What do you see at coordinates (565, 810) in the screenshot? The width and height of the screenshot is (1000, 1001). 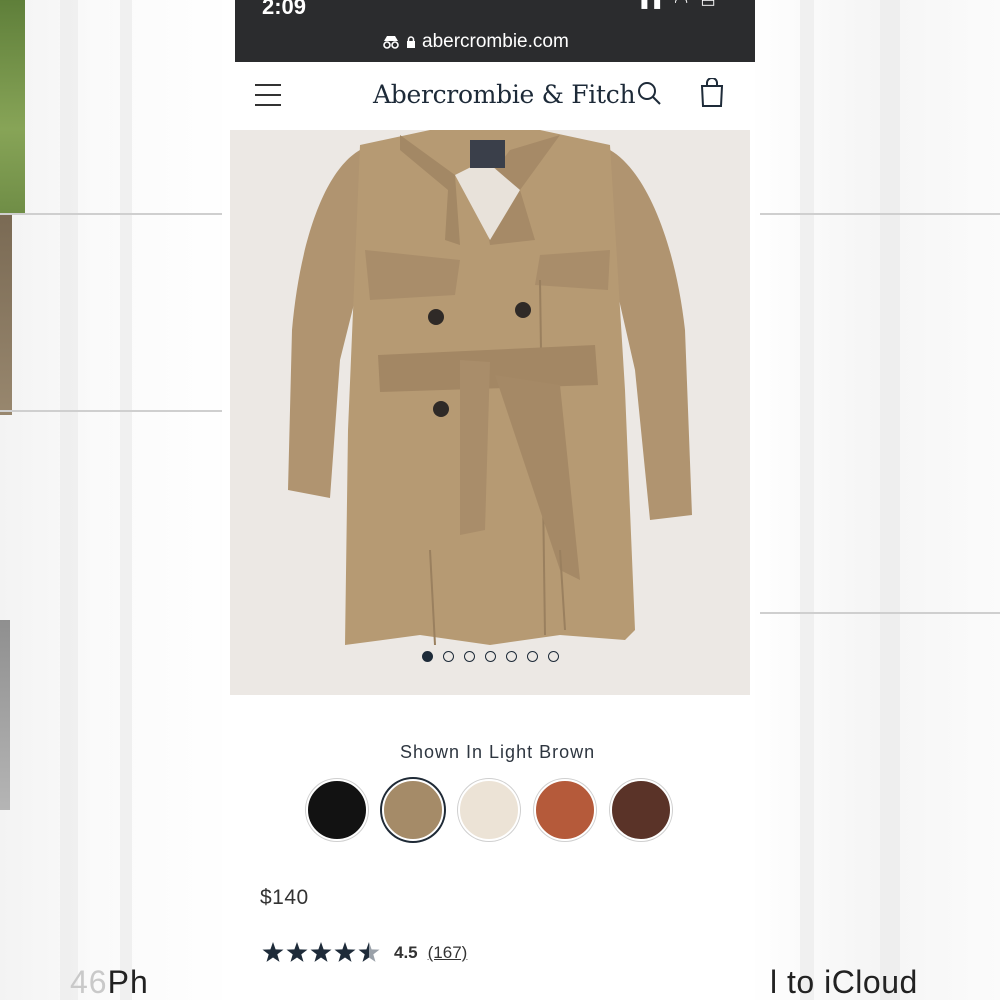 I see `swatch-rust` at bounding box center [565, 810].